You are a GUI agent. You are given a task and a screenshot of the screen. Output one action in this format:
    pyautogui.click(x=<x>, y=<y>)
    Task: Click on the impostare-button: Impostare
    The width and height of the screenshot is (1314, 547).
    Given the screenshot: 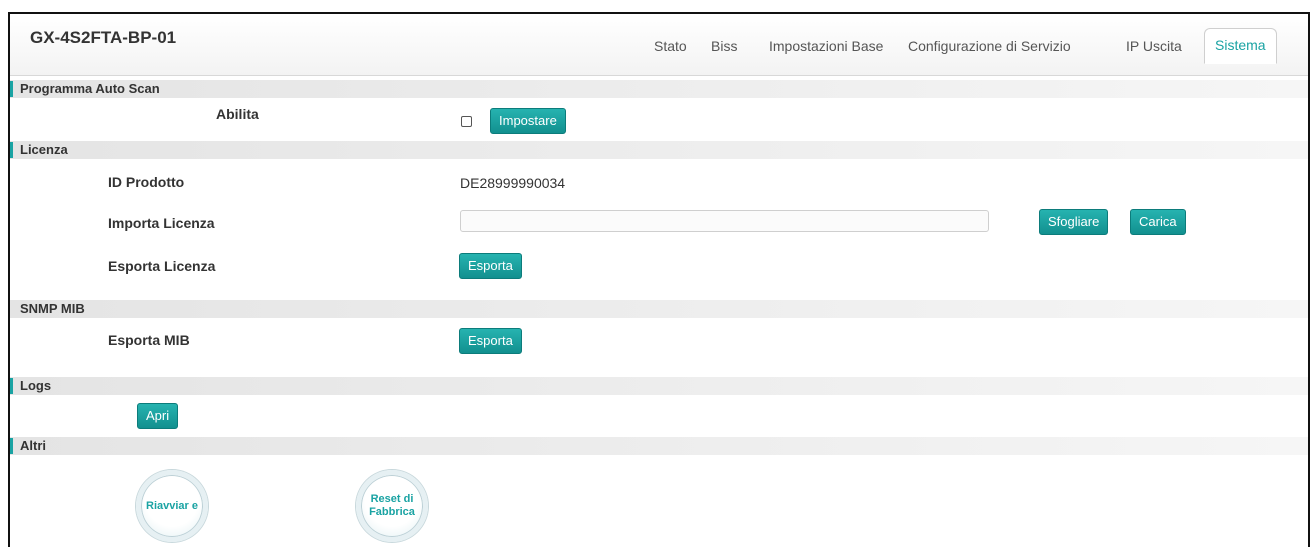 What is the action you would take?
    pyautogui.click(x=528, y=121)
    